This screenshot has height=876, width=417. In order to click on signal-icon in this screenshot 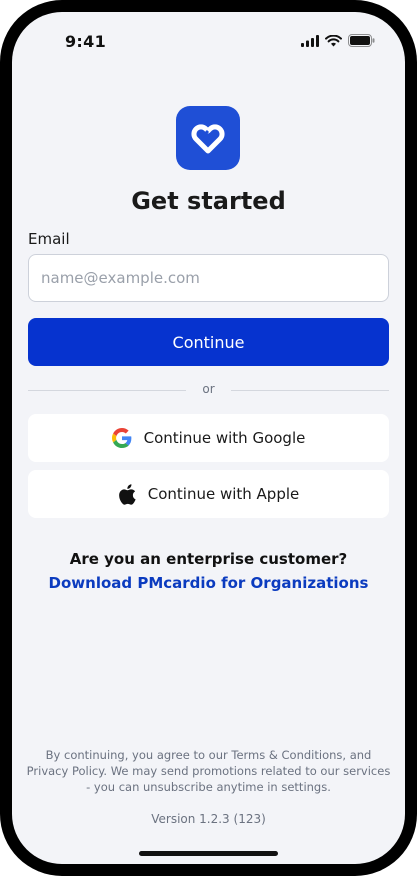, I will do `click(310, 40)`.